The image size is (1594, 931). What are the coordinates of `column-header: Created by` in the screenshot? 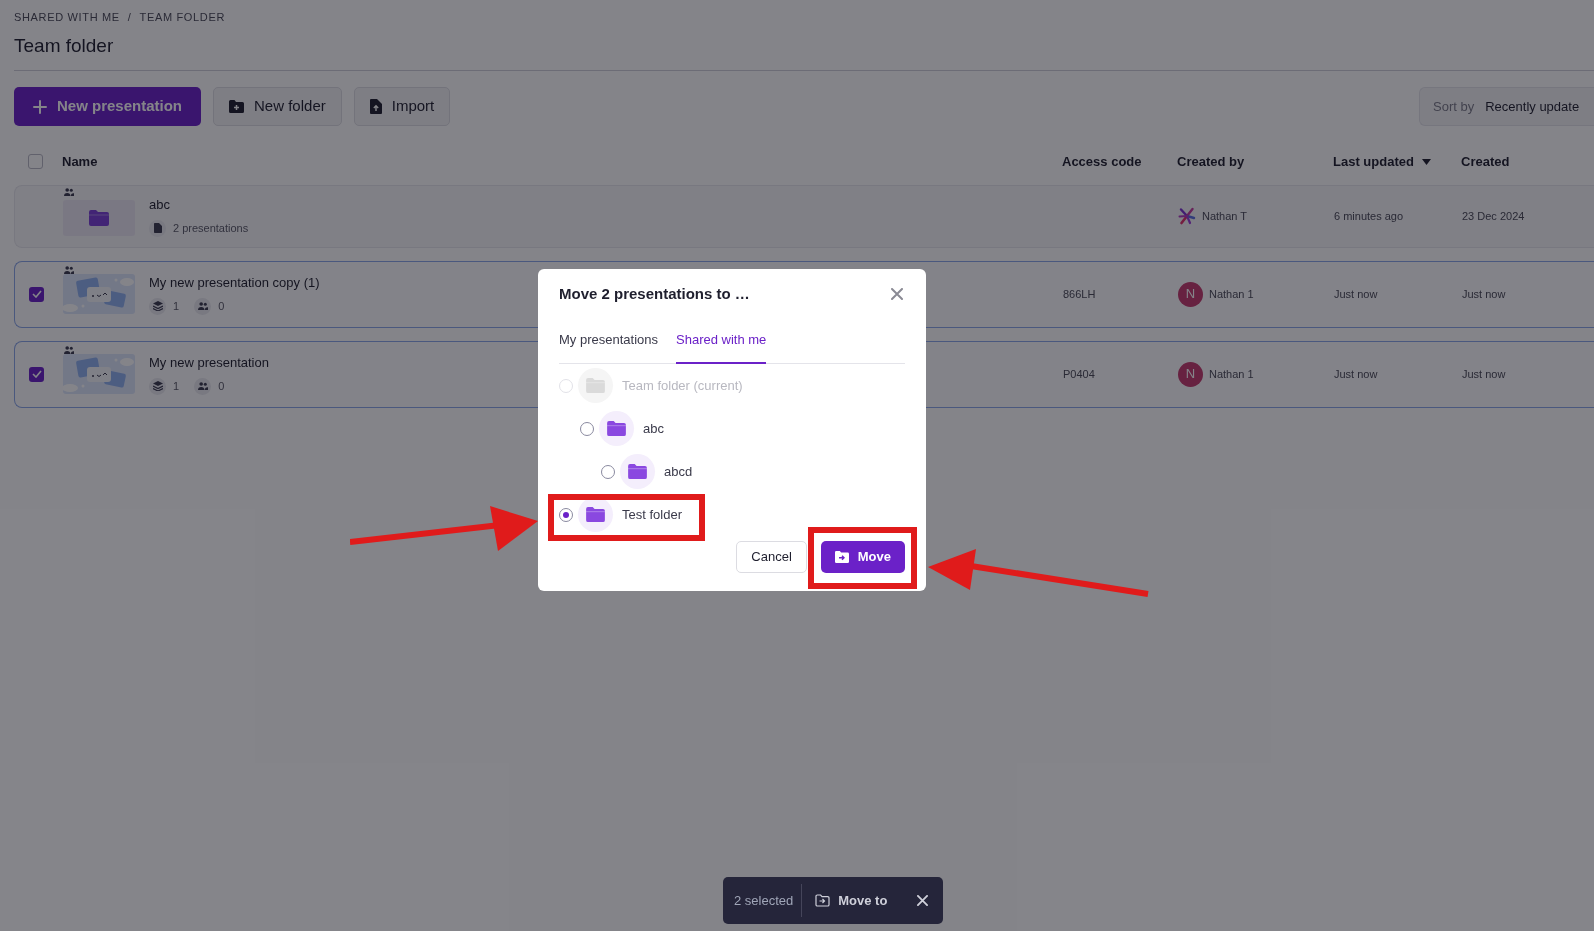 It's located at (1211, 161).